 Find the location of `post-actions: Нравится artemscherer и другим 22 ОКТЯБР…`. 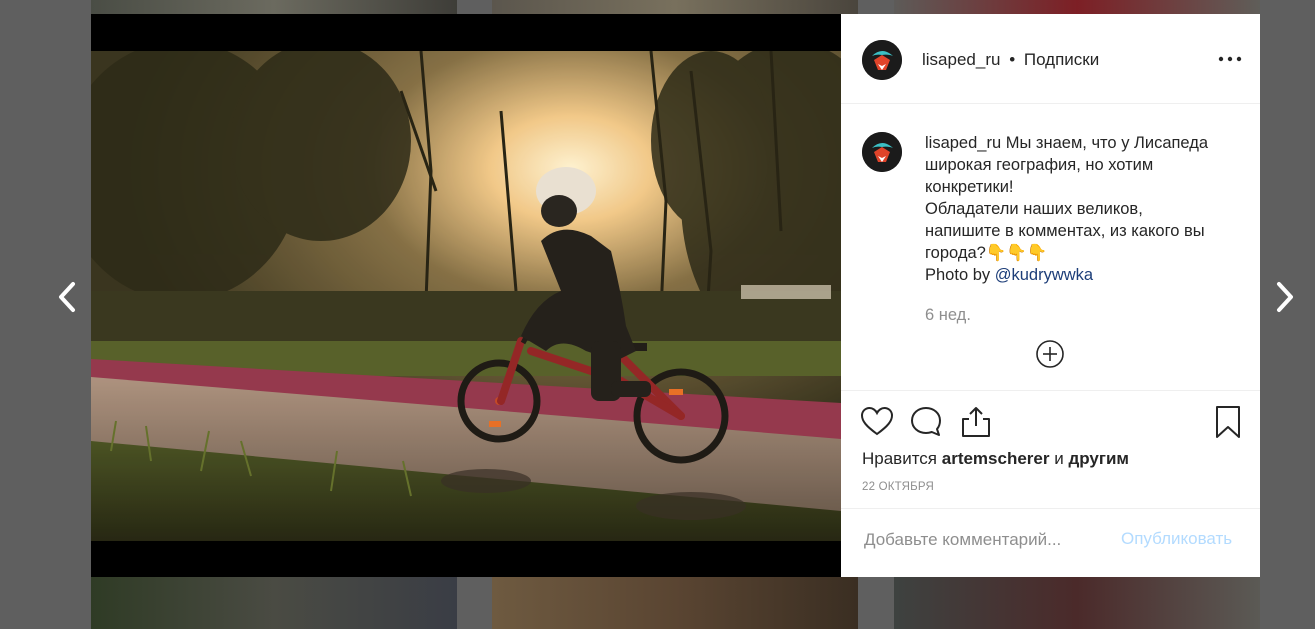

post-actions: Нравится artemscherer и другим 22 ОКТЯБР… is located at coordinates (1050, 449).